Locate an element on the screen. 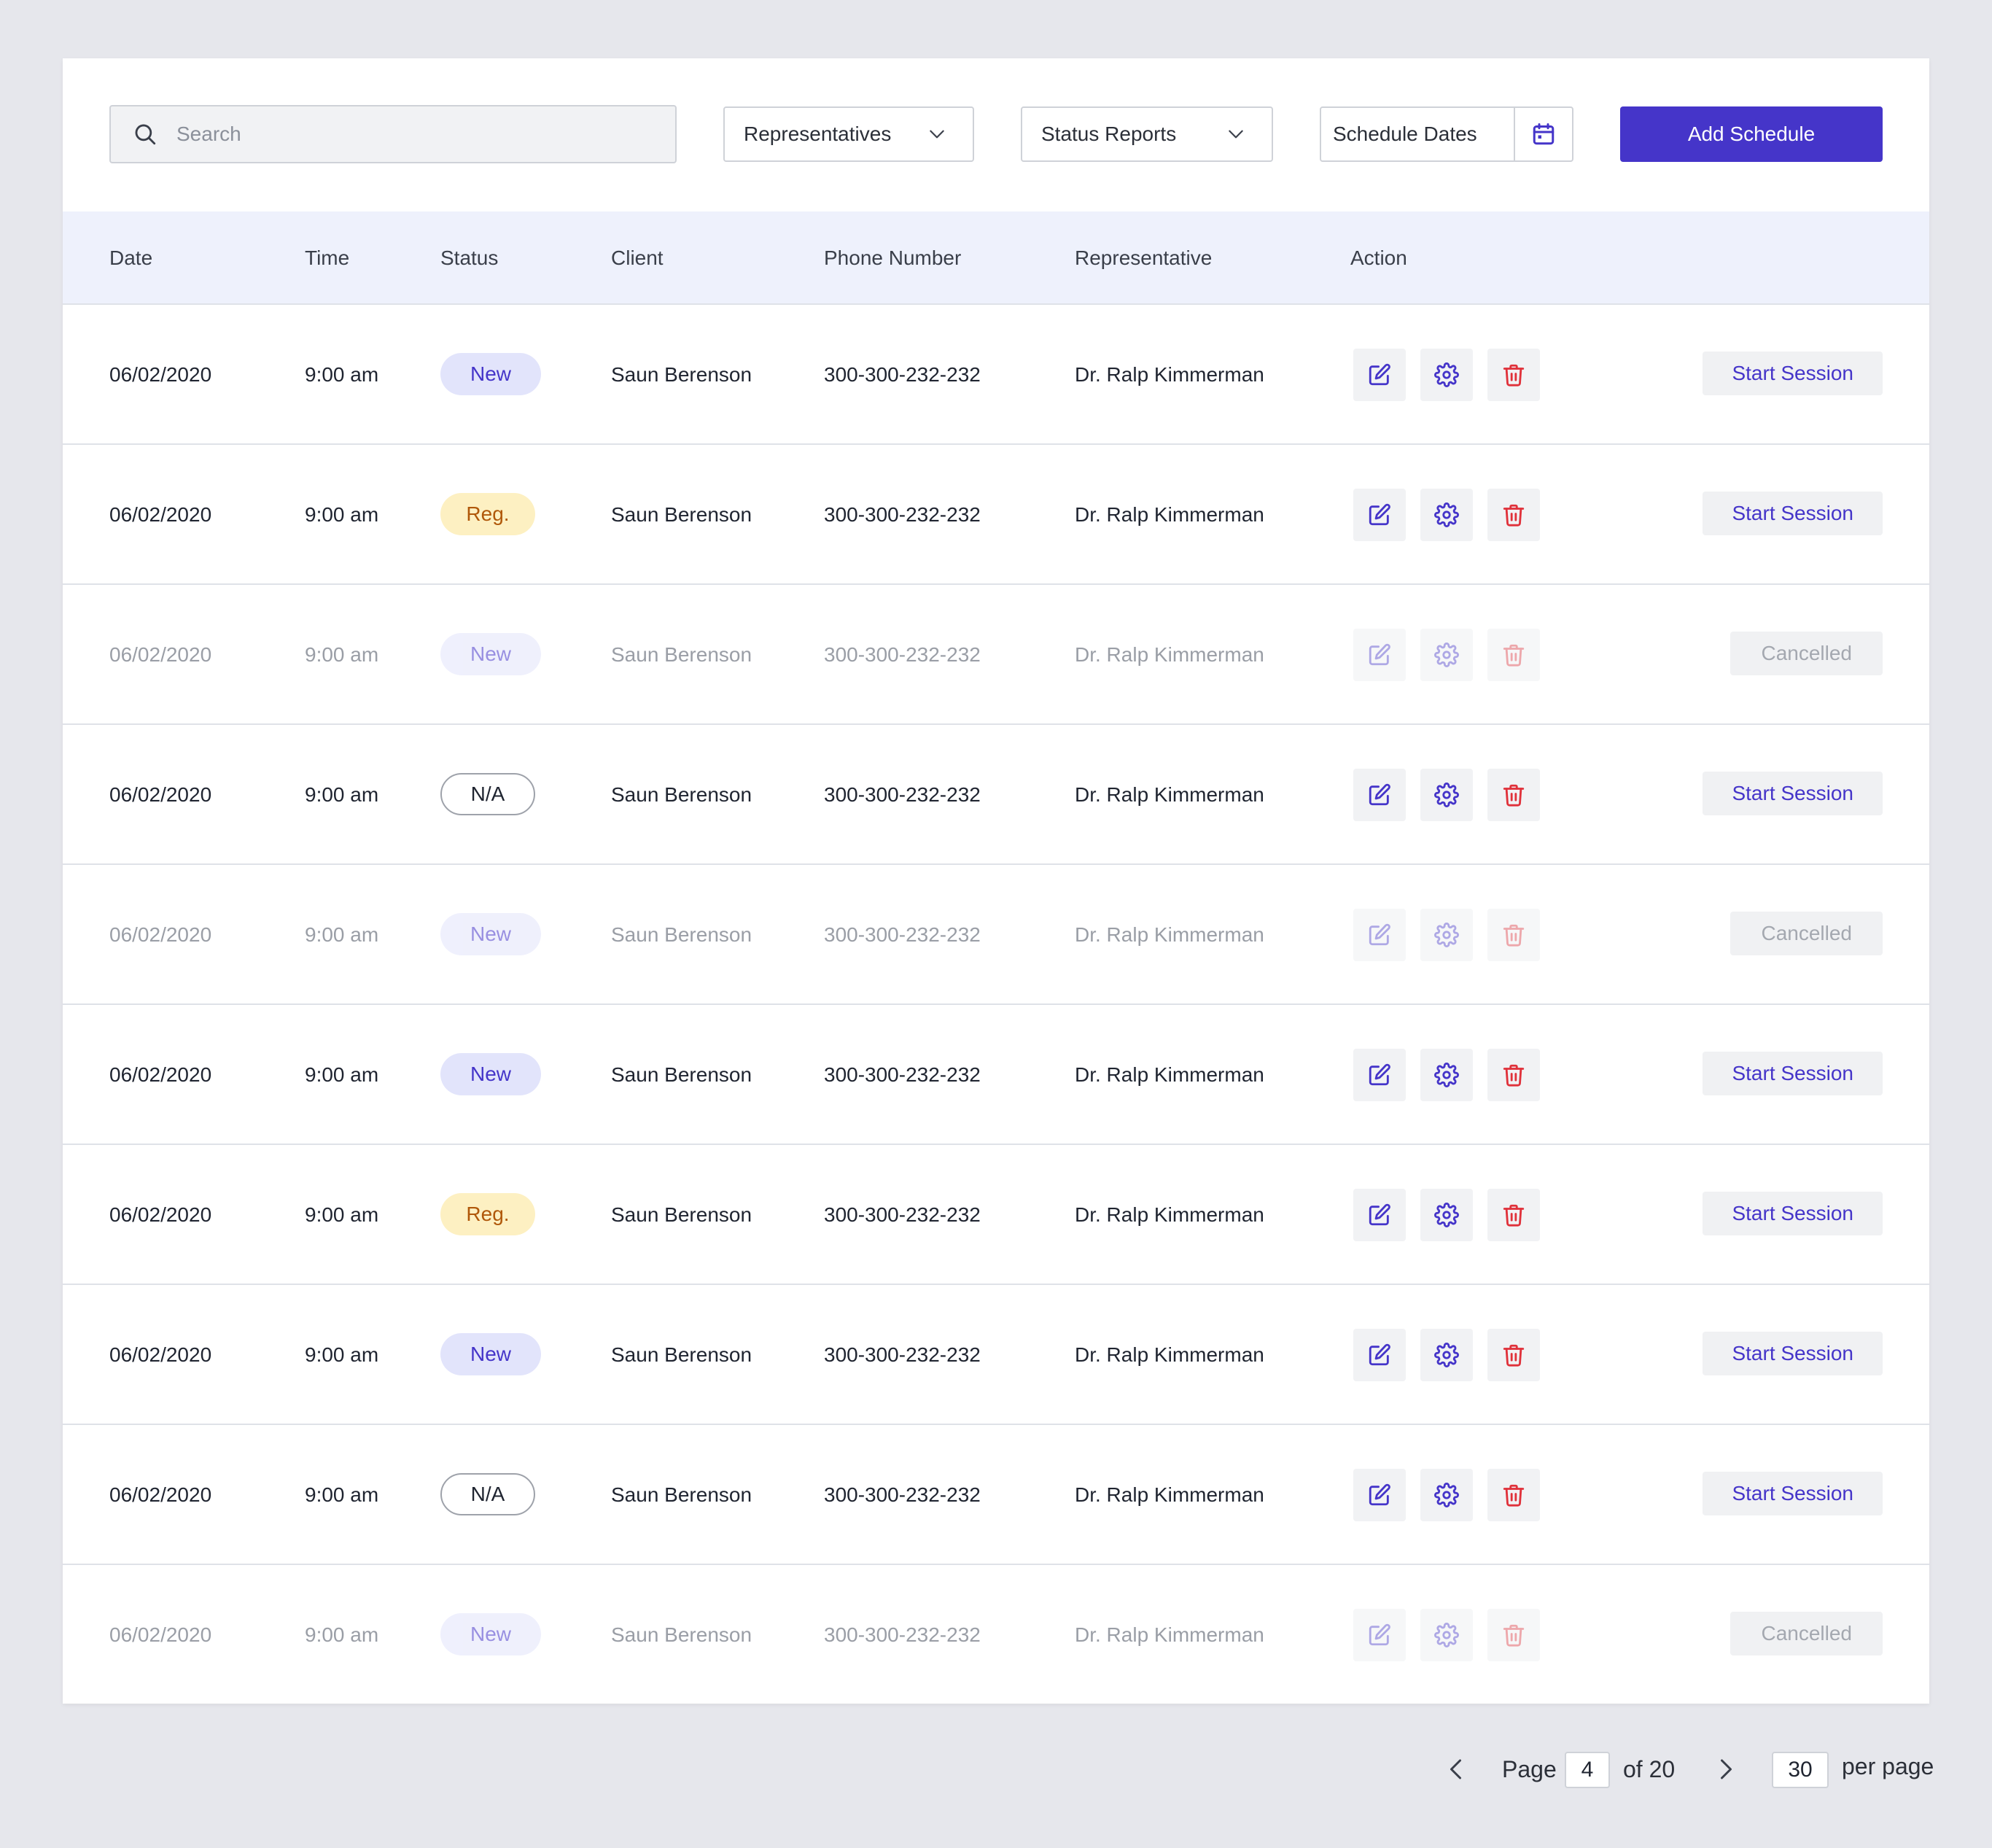 This screenshot has width=1992, height=1848. status-reports-label: Status Reports is located at coordinates (1109, 134).